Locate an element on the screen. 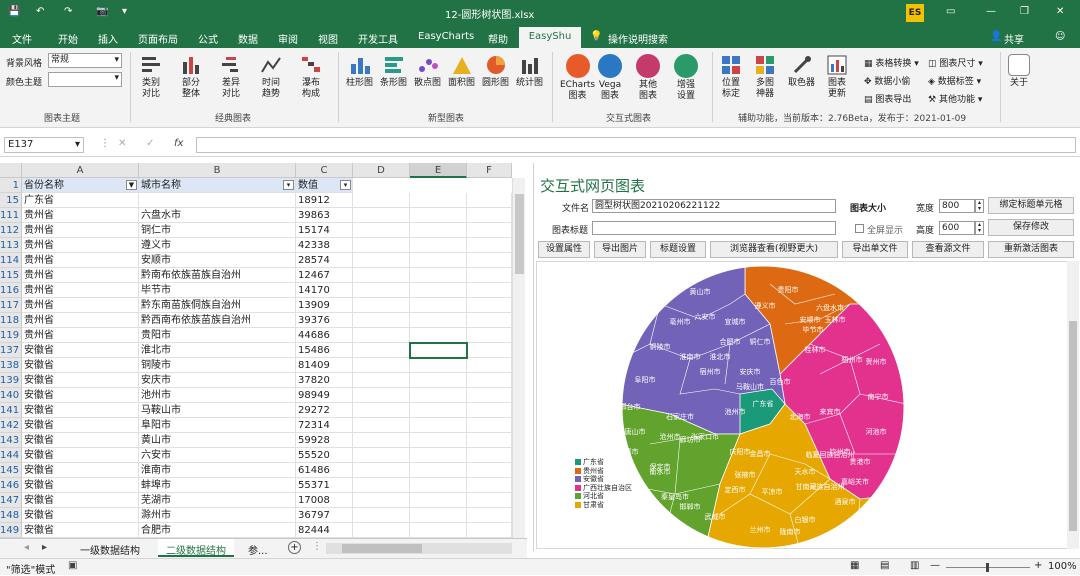 The image size is (1080, 576). formula-input is located at coordinates (636, 145).